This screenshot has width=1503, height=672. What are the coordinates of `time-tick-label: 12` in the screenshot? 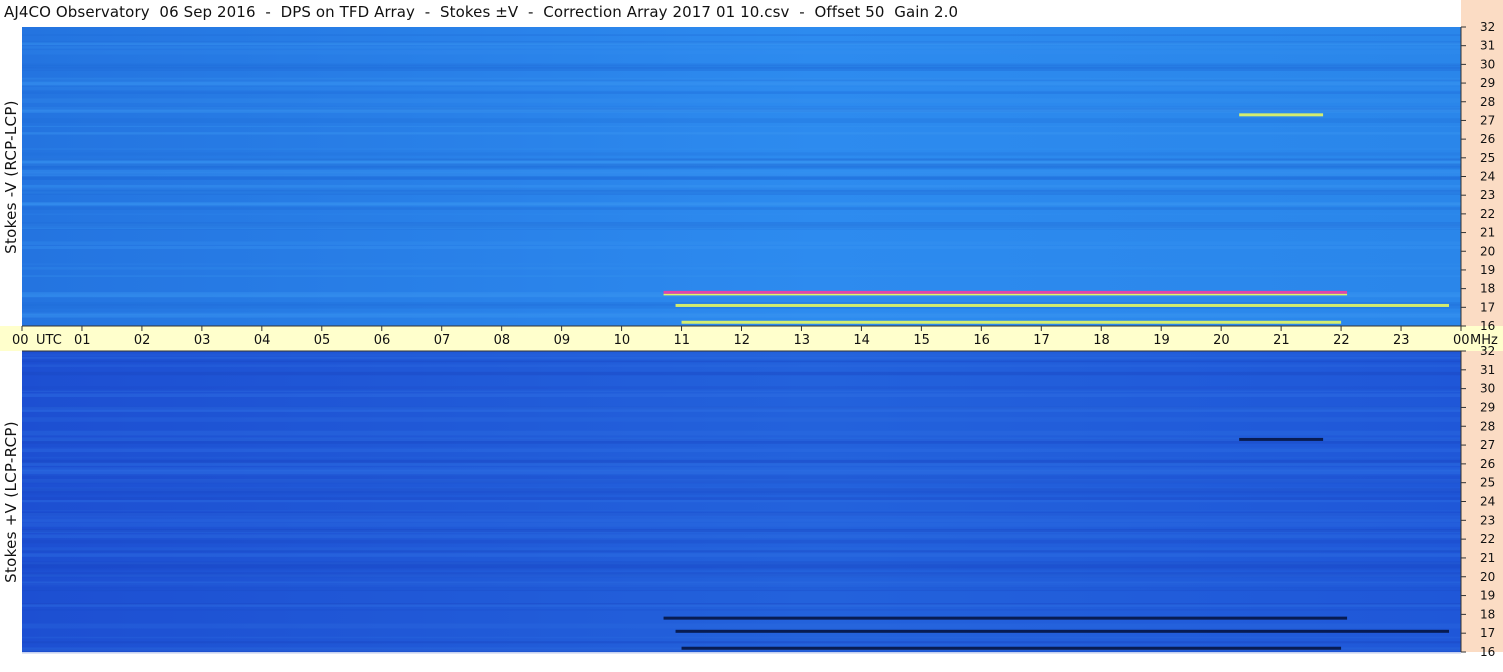 It's located at (742, 340).